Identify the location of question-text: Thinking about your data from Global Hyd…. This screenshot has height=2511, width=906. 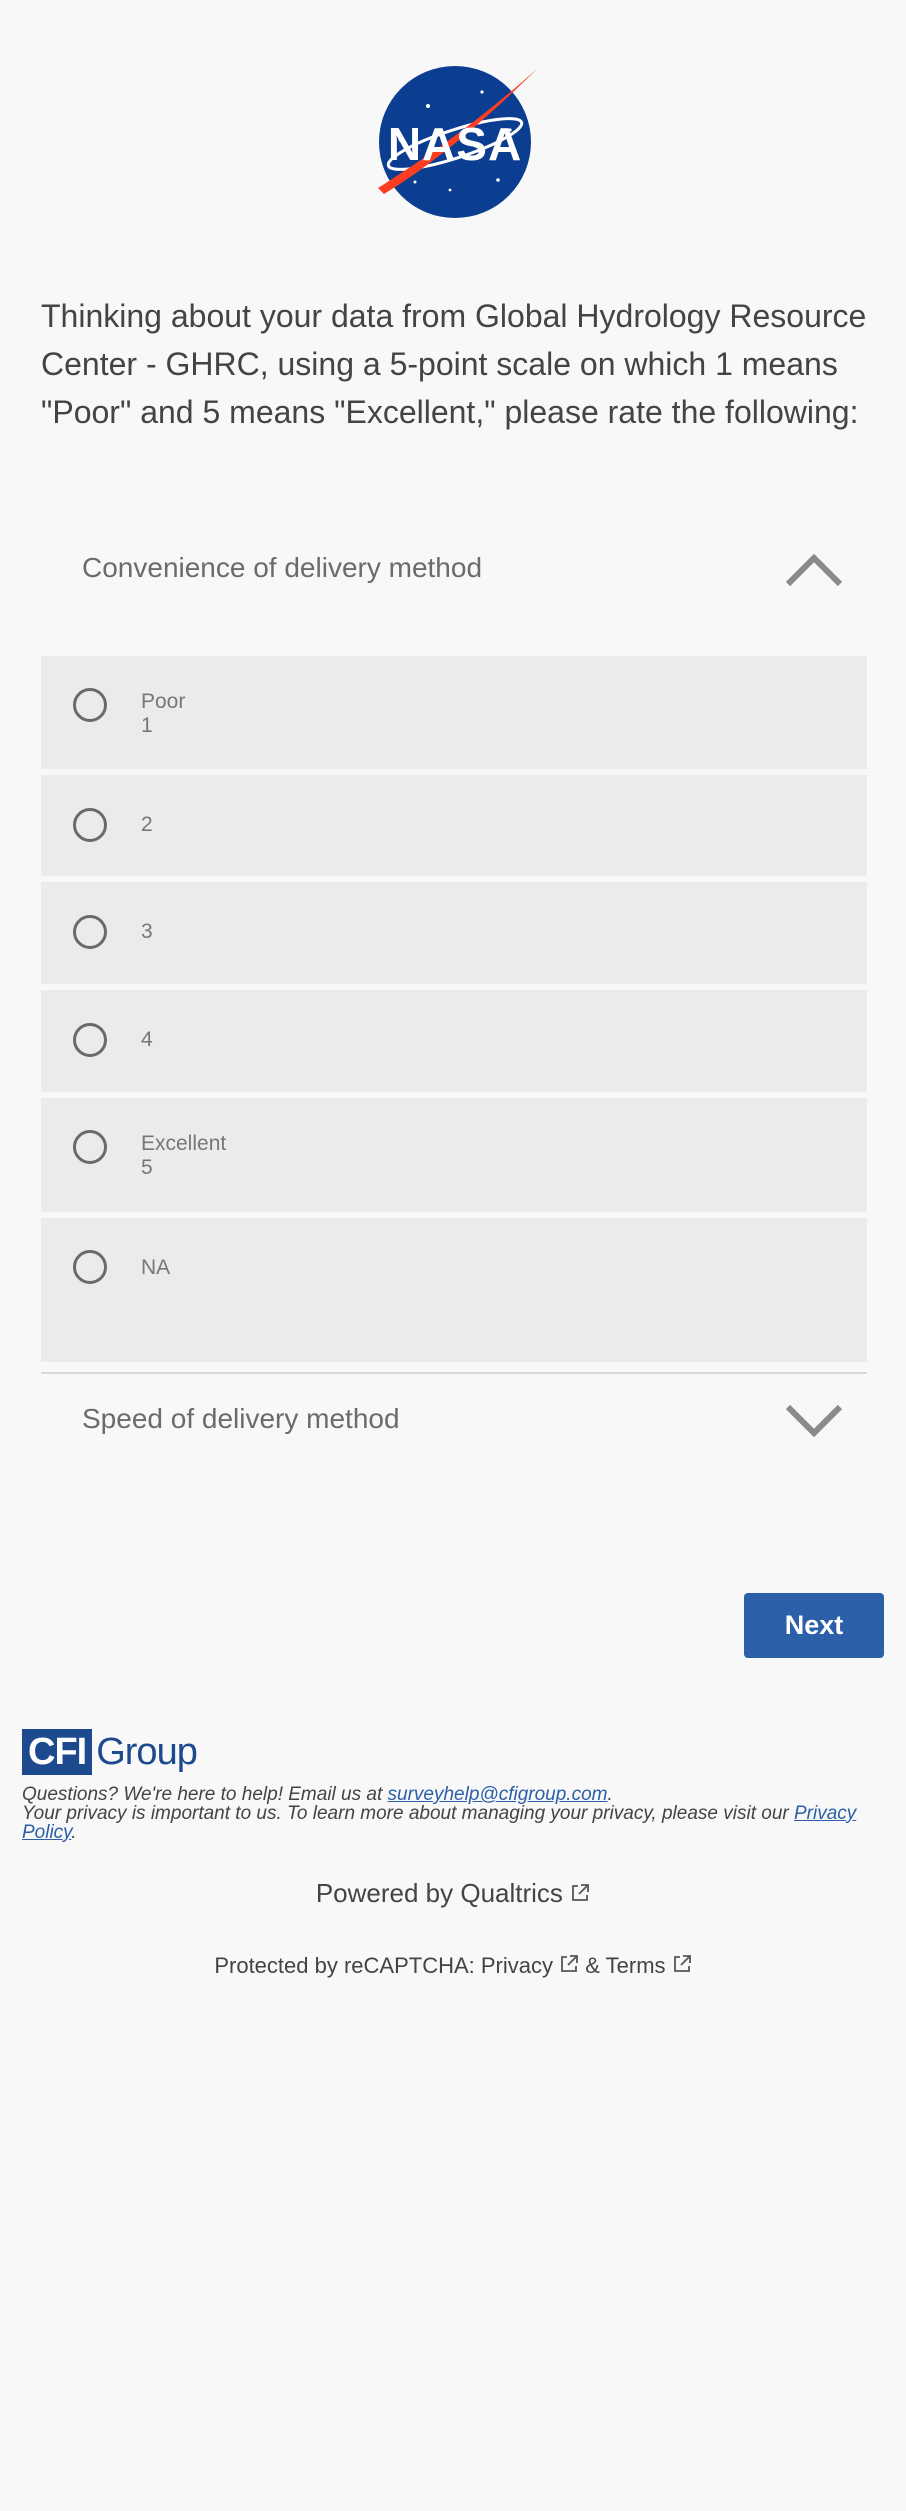
(454, 364).